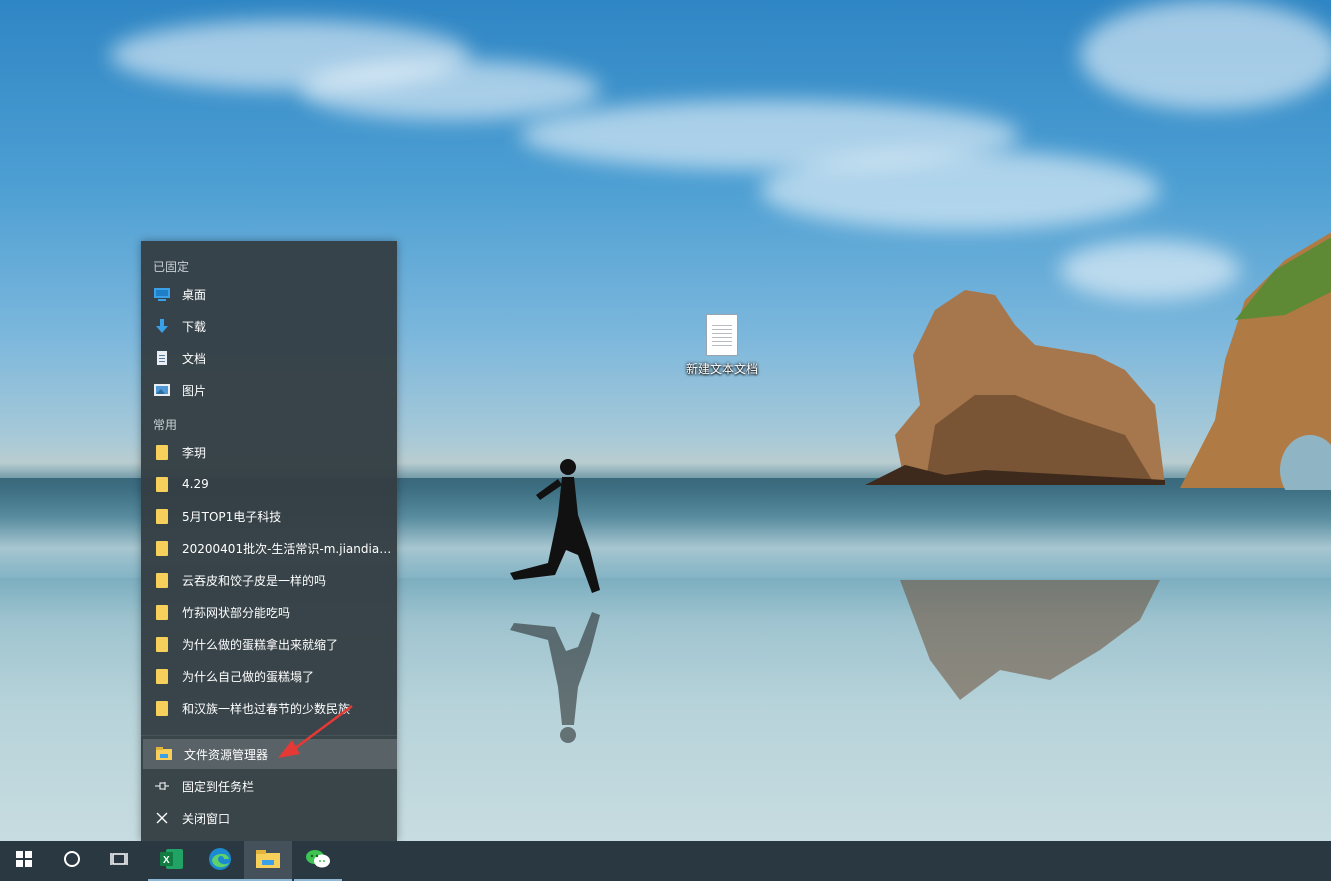  I want to click on task-view-button, so click(120, 861).